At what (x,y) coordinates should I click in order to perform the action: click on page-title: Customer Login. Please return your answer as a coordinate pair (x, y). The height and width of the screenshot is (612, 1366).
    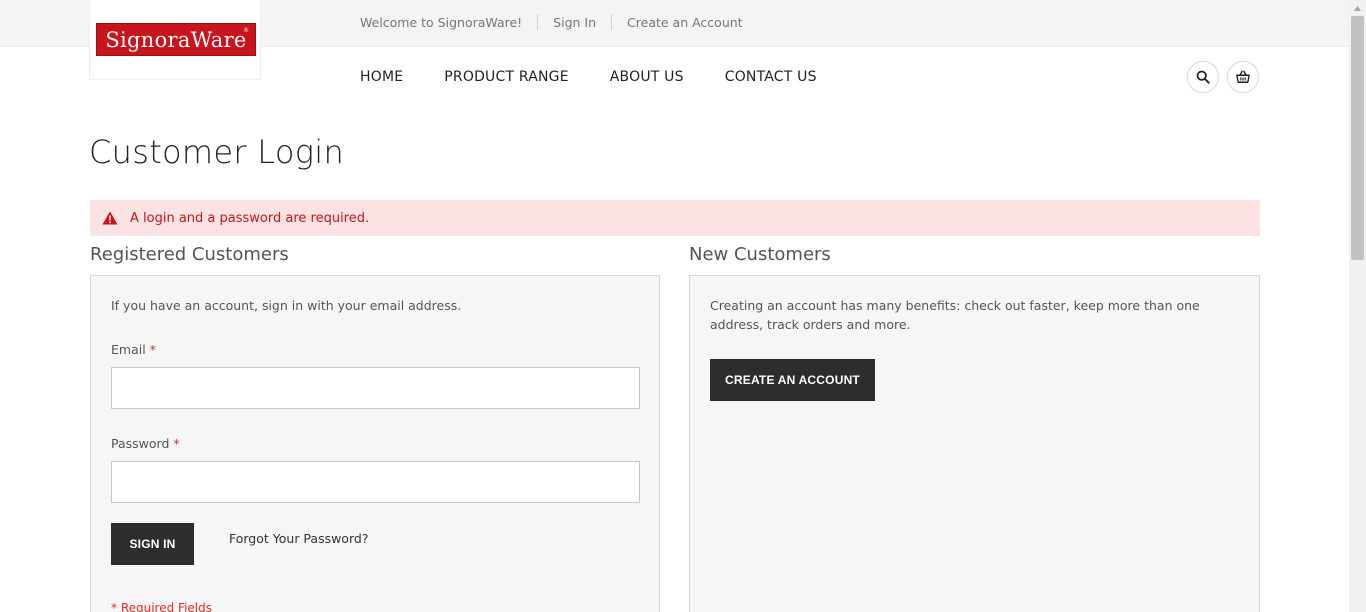
    Looking at the image, I should click on (217, 152).